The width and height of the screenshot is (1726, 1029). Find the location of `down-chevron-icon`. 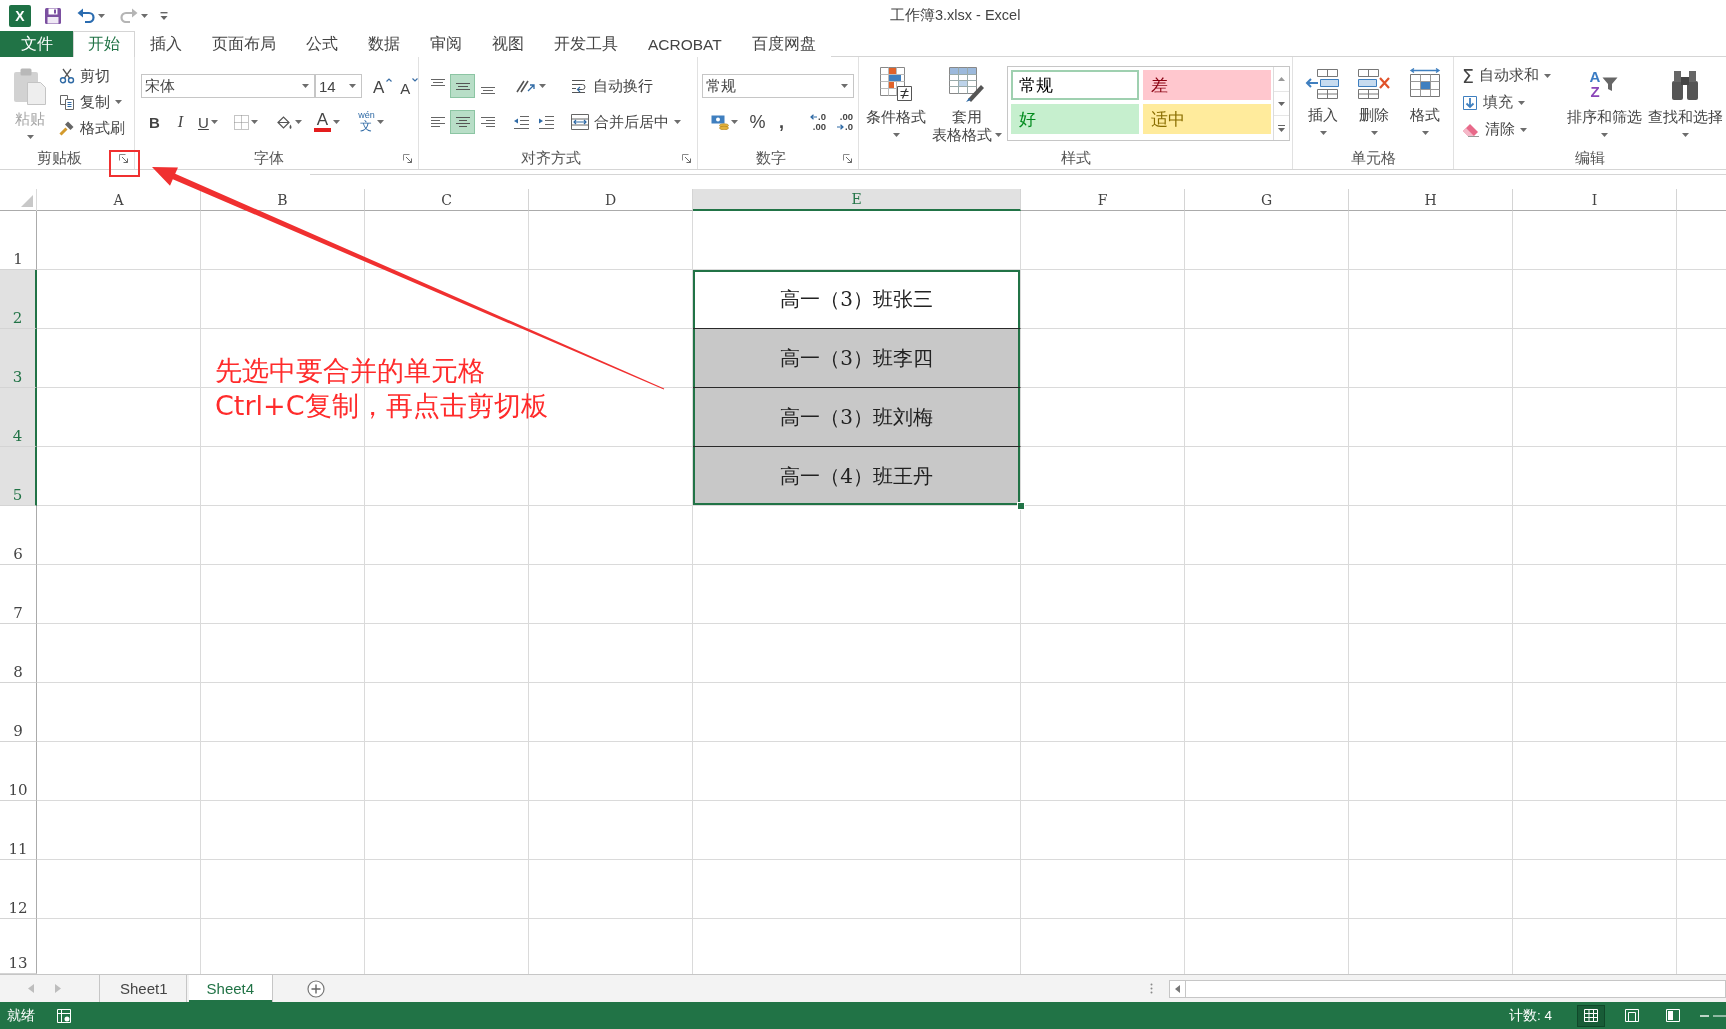

down-chevron-icon is located at coordinates (415, 80).